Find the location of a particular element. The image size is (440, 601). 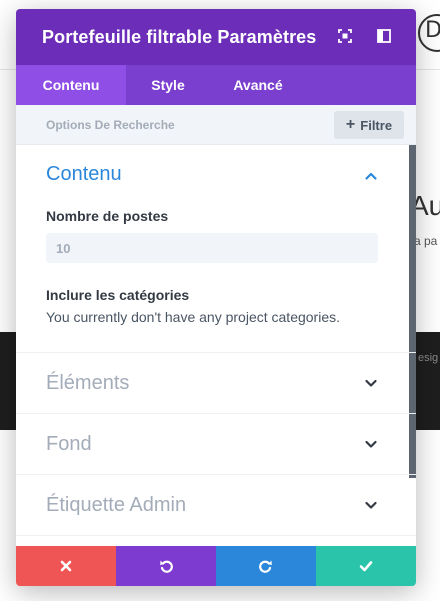

tab-advanced: Avancé is located at coordinates (258, 85).